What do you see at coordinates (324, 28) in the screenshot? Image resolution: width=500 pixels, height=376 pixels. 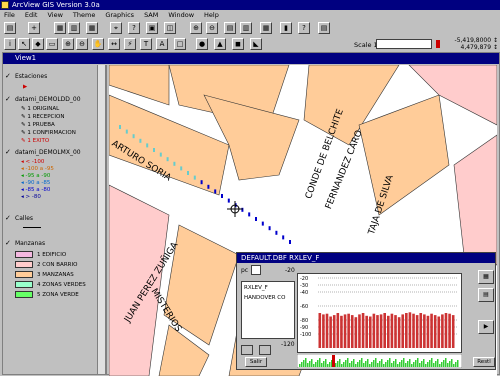 I see `panel-icon: ▤` at bounding box center [324, 28].